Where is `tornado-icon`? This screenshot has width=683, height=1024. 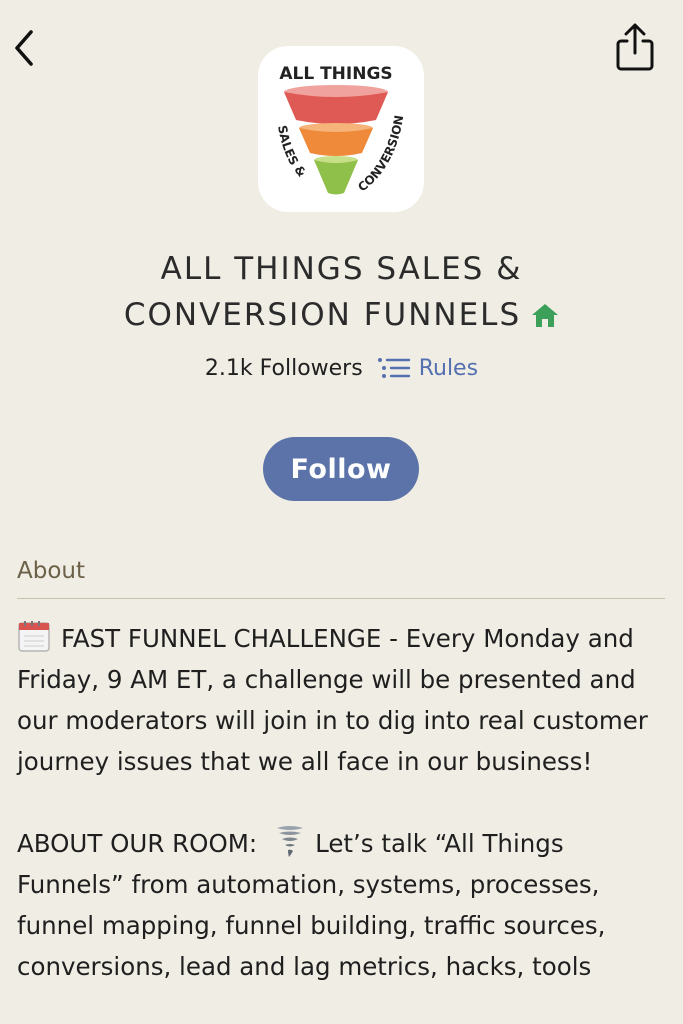 tornado-icon is located at coordinates (290, 841).